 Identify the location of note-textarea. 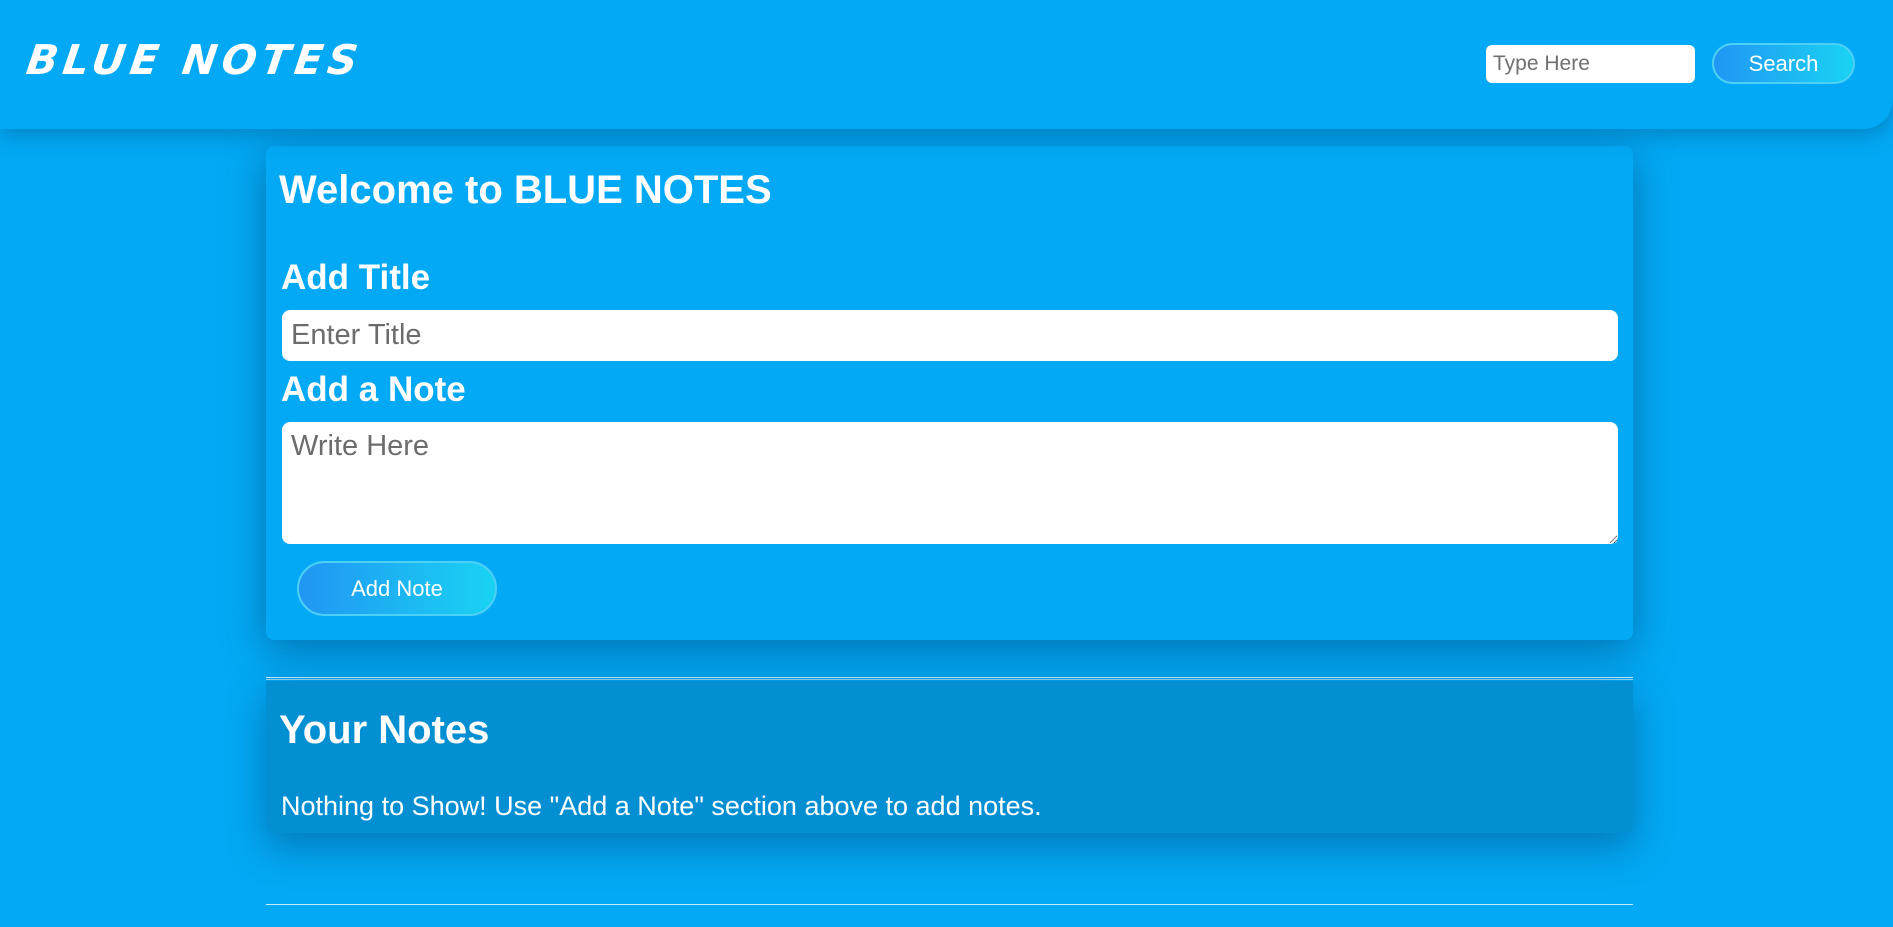
(950, 483).